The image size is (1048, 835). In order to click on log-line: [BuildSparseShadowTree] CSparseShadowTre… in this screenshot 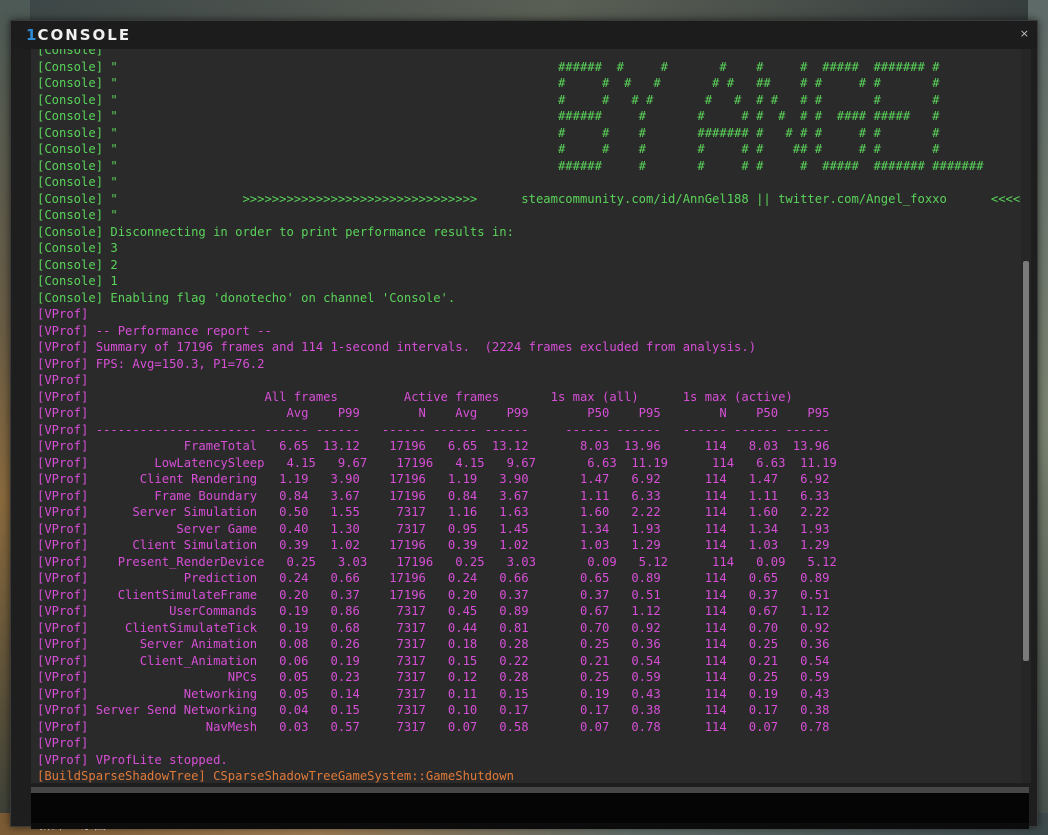, I will do `click(275, 776)`.